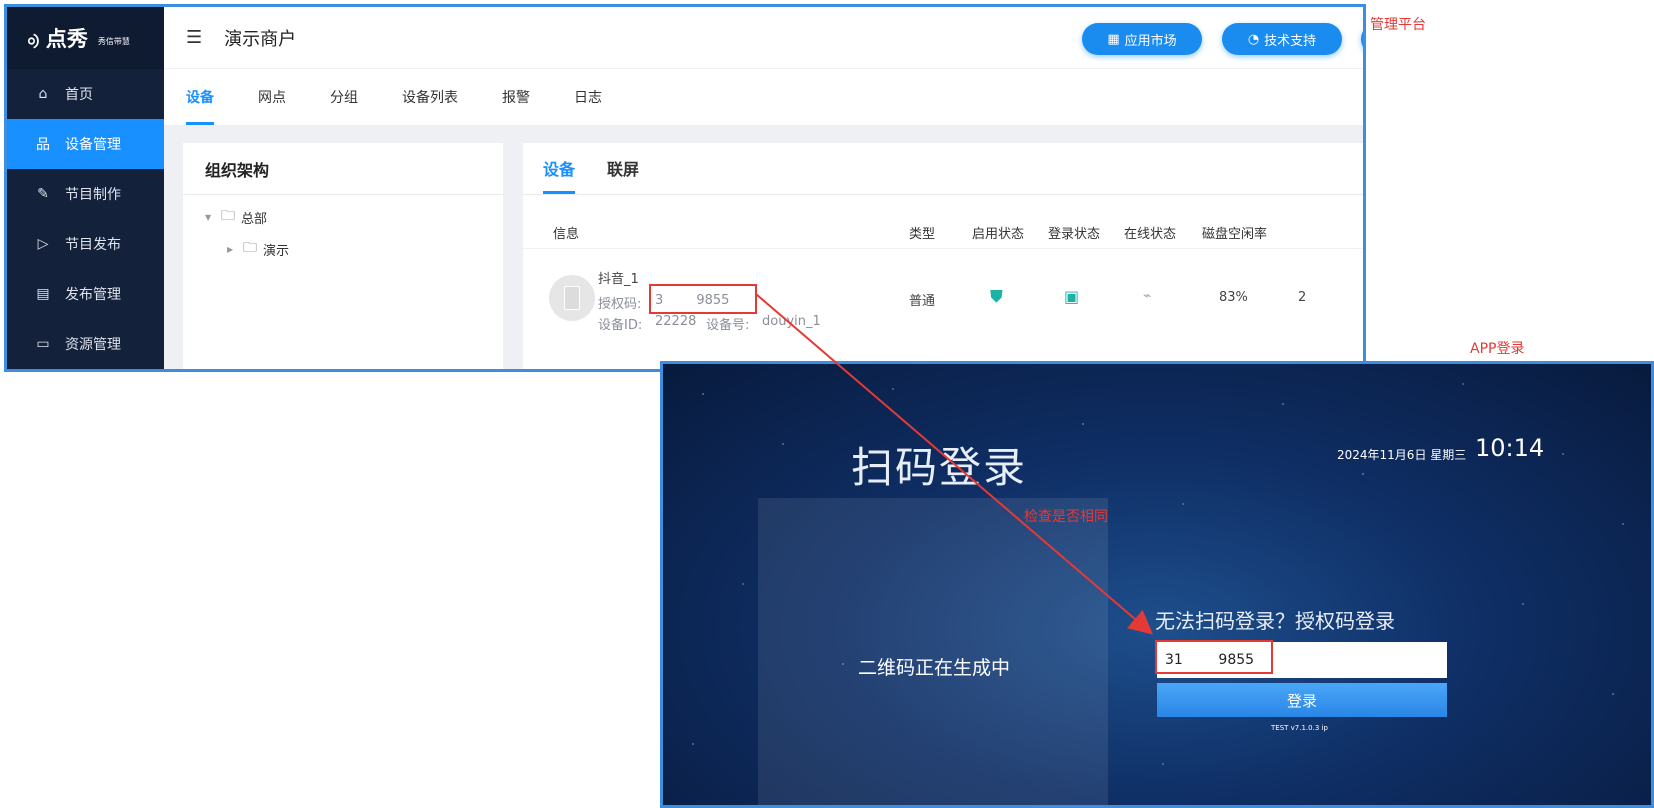 This screenshot has height=808, width=1654. I want to click on version-text: TEST v7.1.0.3 ip, so click(1299, 728).